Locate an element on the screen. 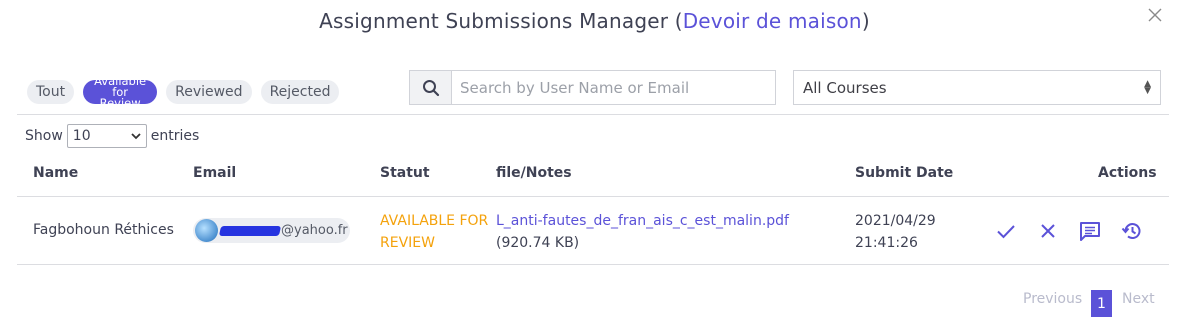 The image size is (1189, 324). comment-button is located at coordinates (1090, 231).